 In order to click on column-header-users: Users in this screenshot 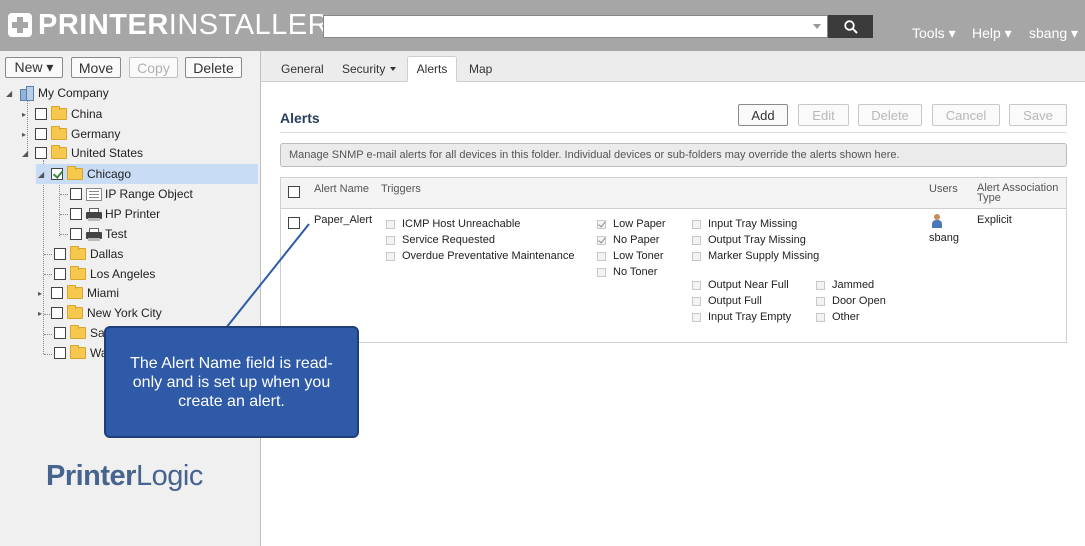, I will do `click(943, 189)`.